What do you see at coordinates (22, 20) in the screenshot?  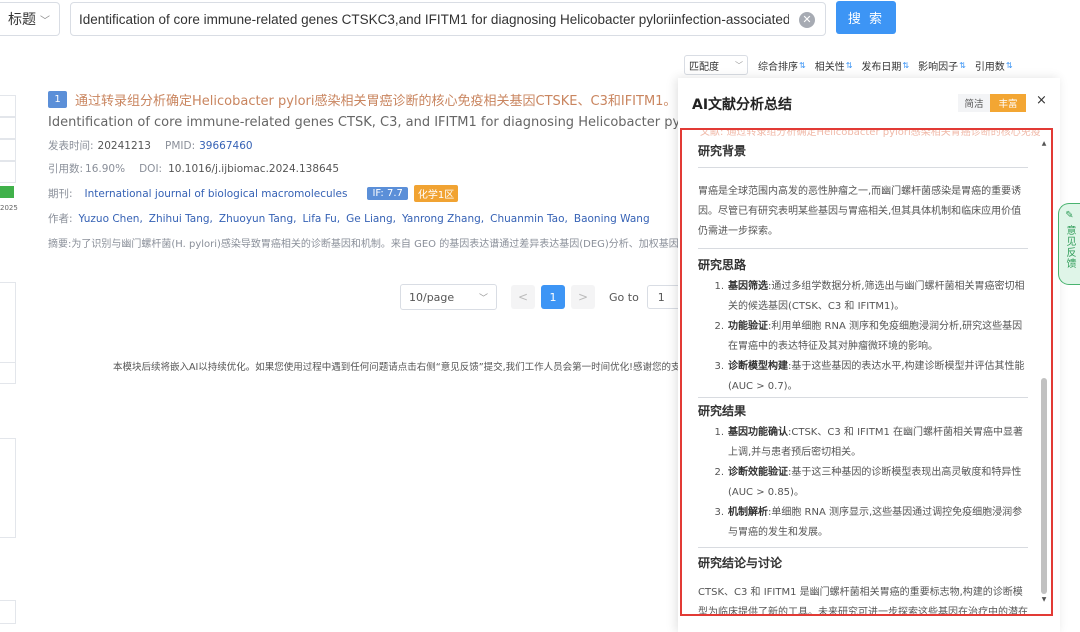 I see `search-type-label: 标题` at bounding box center [22, 20].